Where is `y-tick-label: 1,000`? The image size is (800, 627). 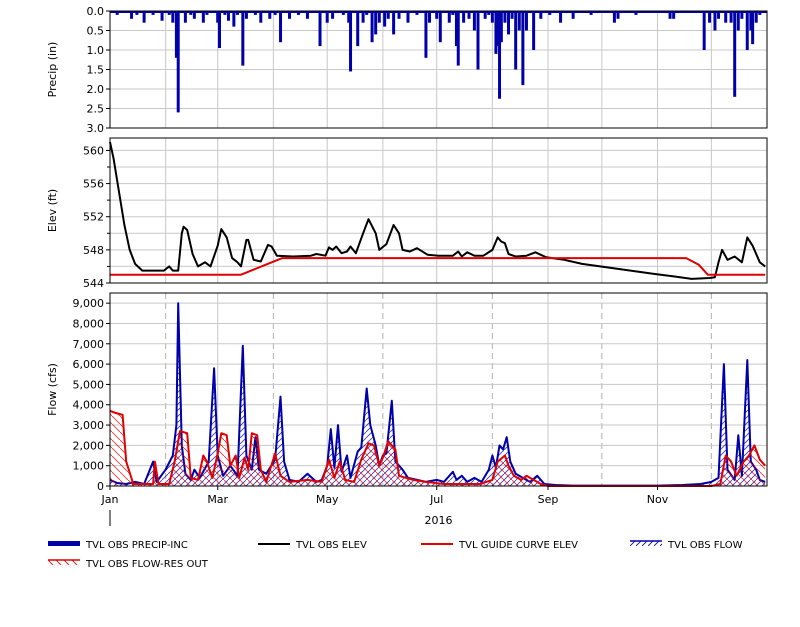
y-tick-label: 1,000 is located at coordinates (89, 466).